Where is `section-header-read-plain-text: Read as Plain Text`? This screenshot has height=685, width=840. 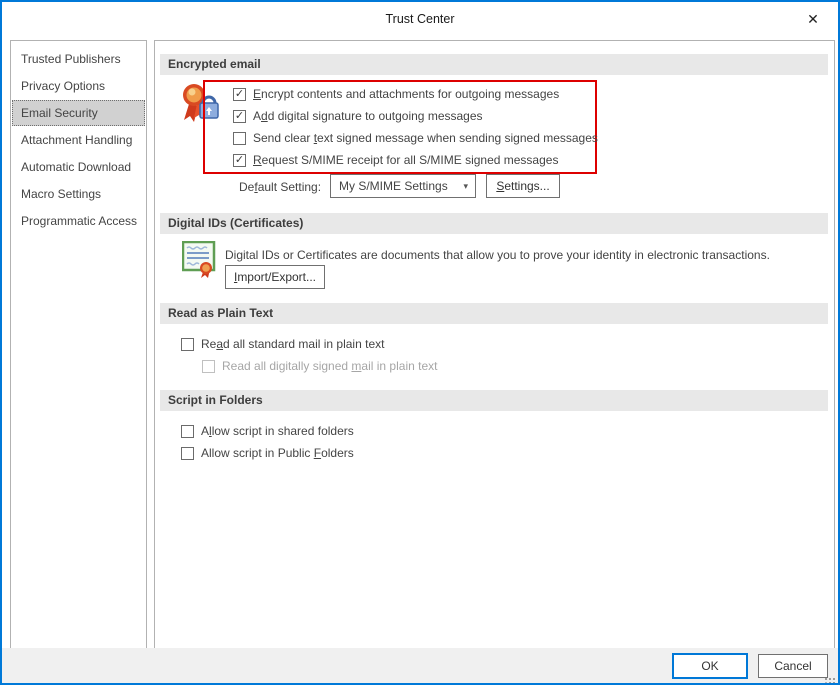
section-header-read-plain-text: Read as Plain Text is located at coordinates (494, 313).